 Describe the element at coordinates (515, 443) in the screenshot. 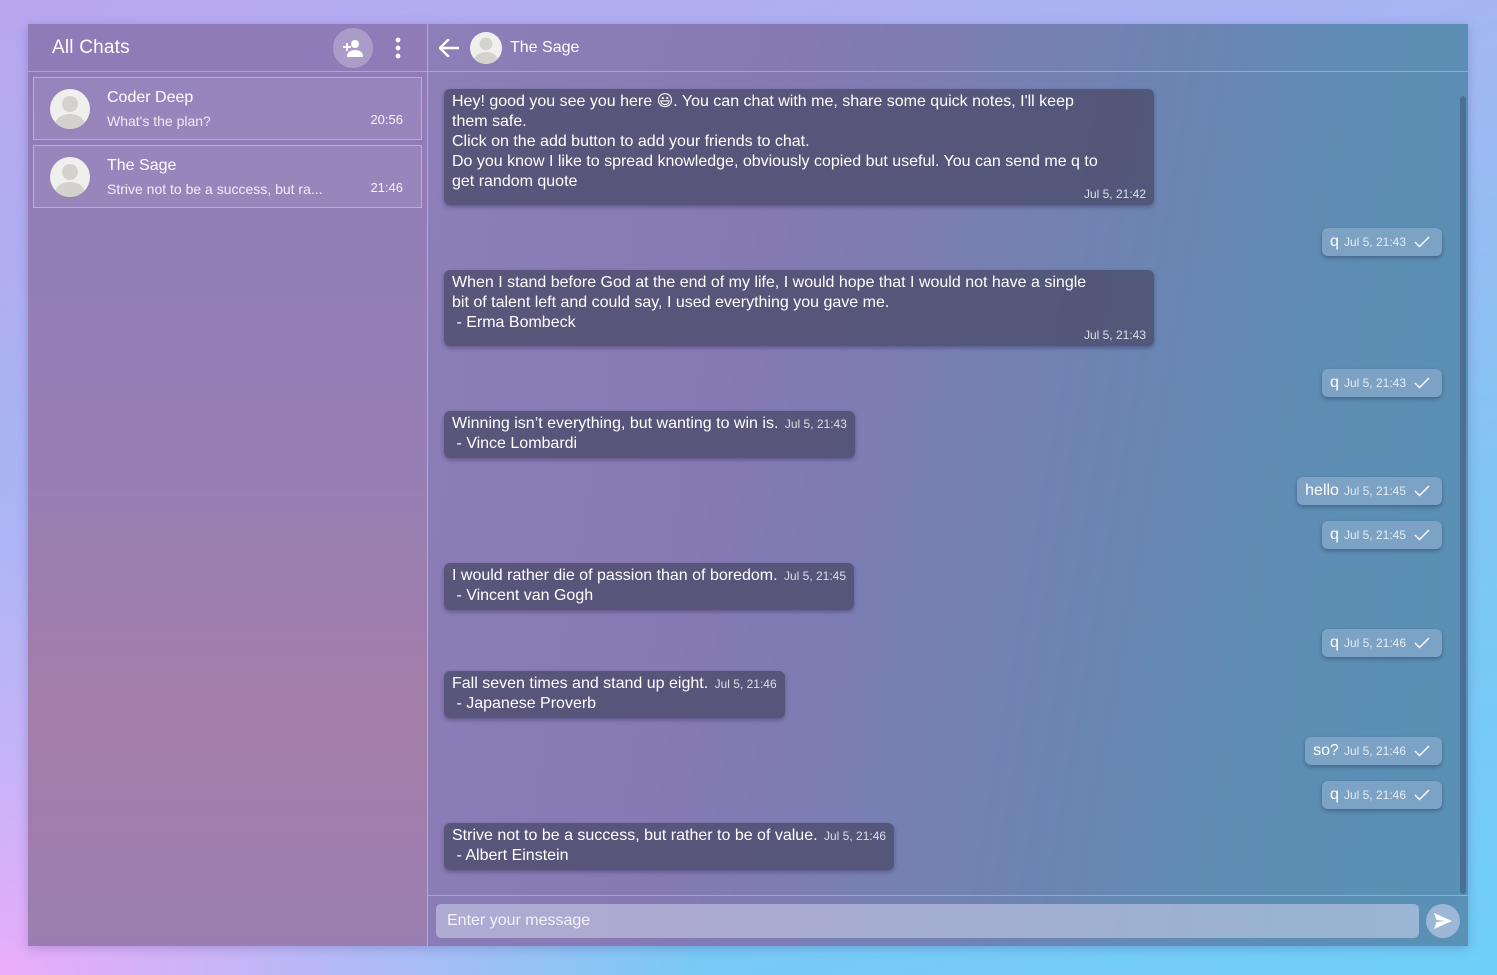

I see `message-text: - Vince Lombardi` at that location.